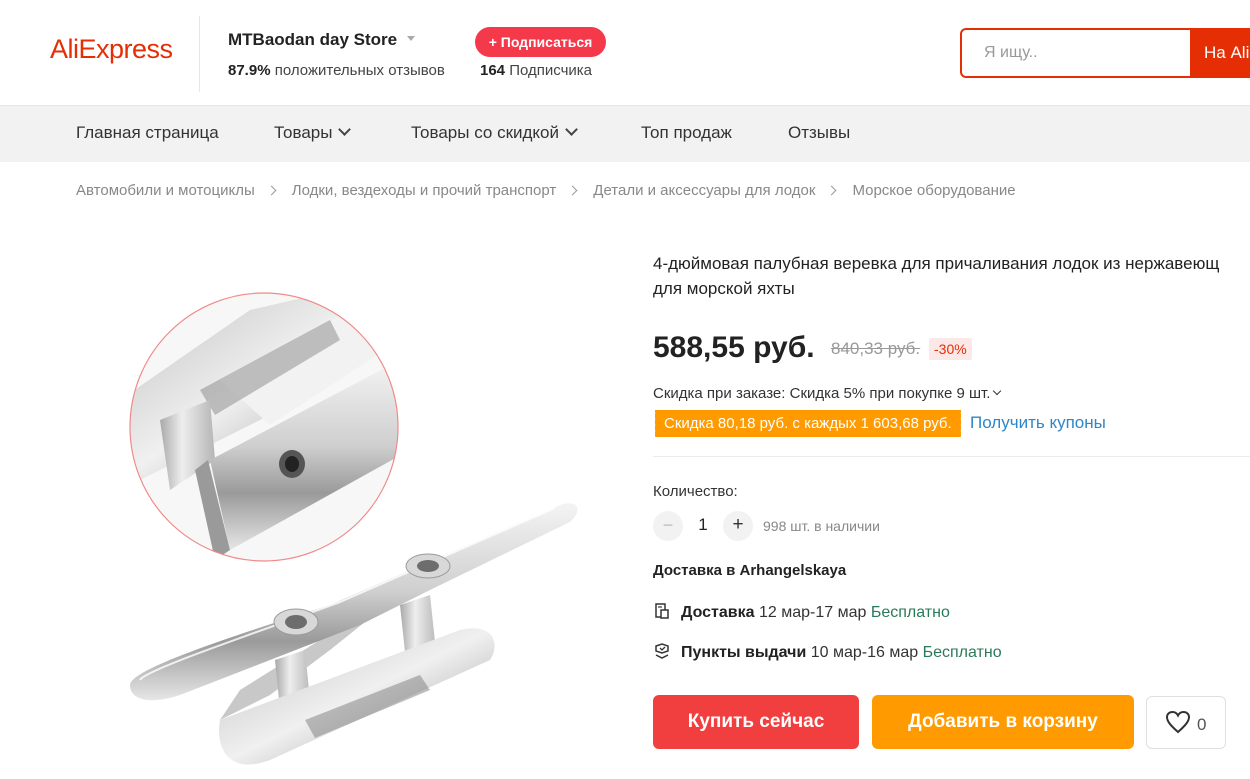  I want to click on store-rating: 87.9% положительных отзывов, so click(336, 70).